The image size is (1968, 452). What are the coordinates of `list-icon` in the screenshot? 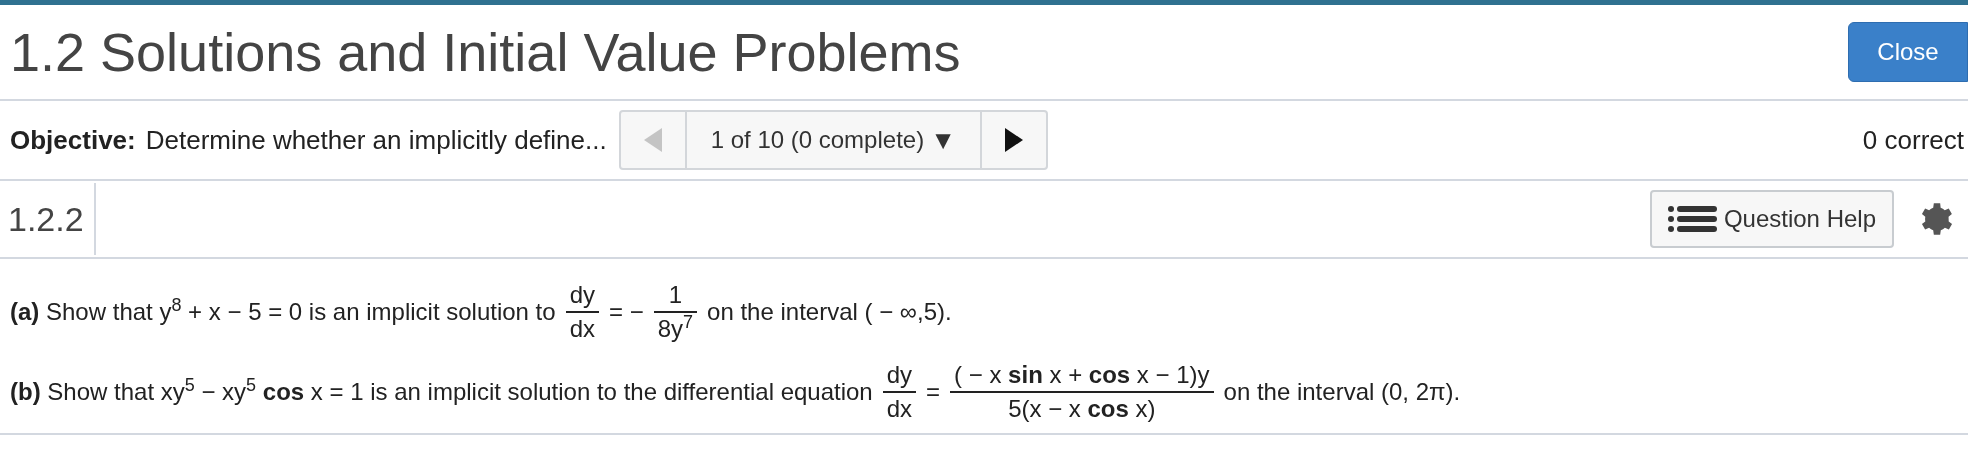 It's located at (1692, 219).